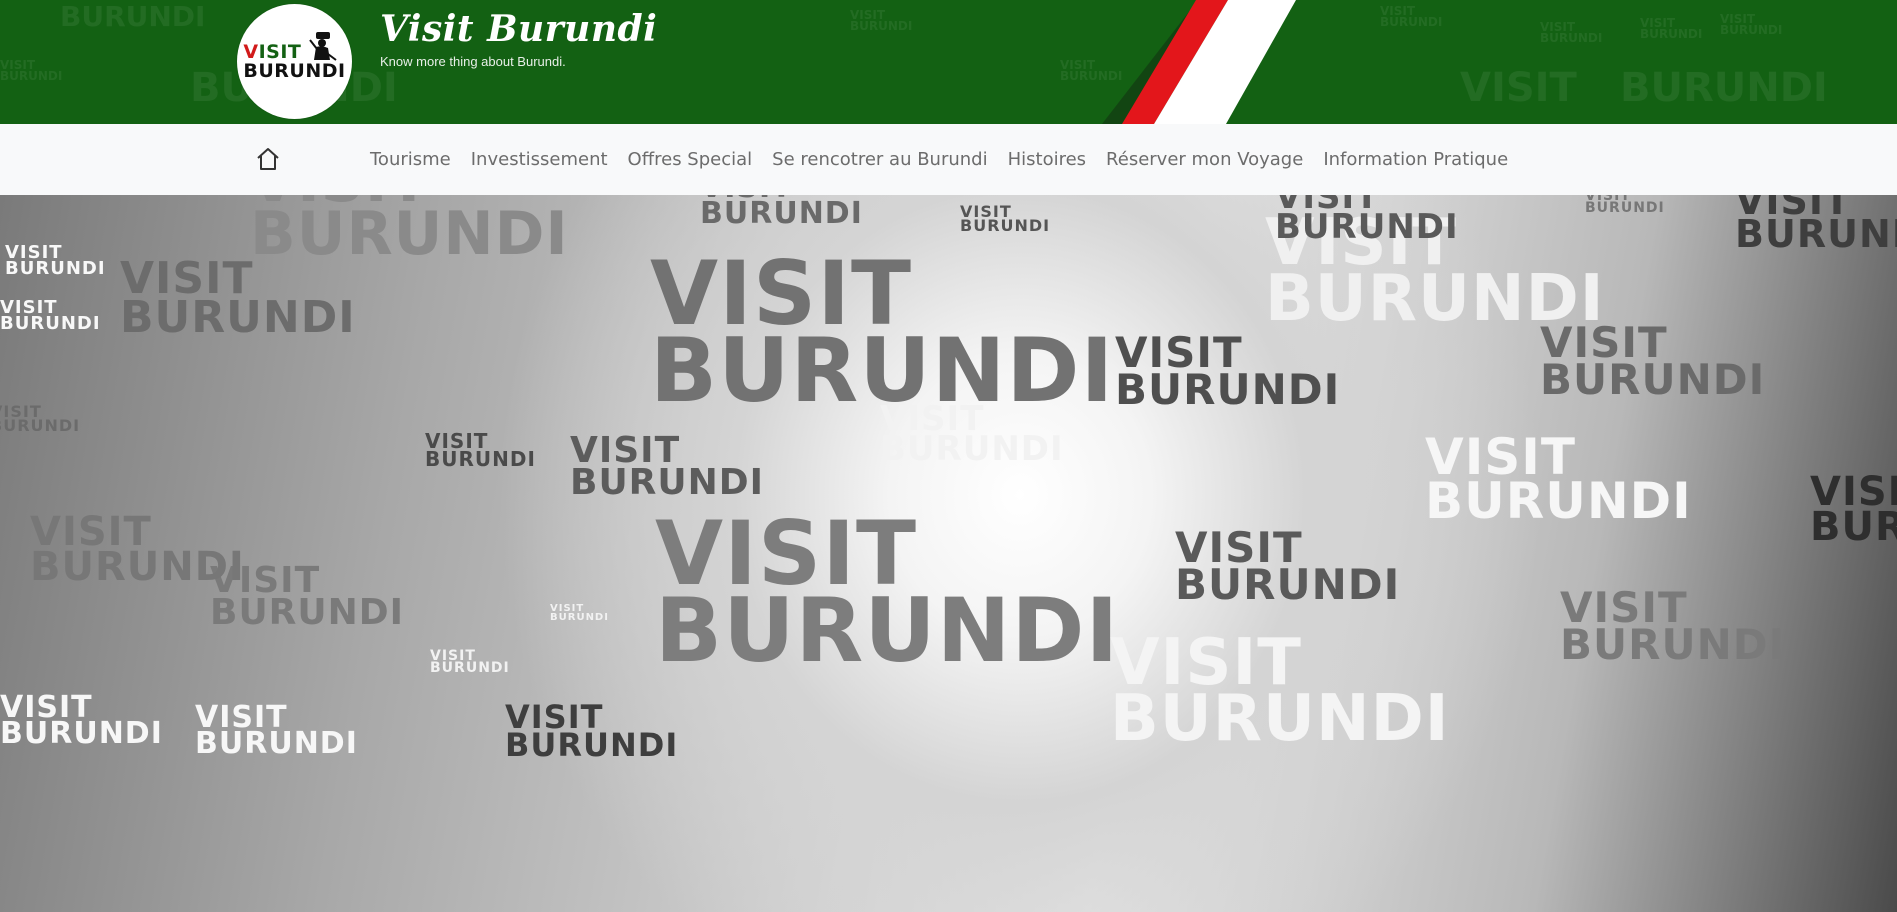  I want to click on site-logo: VISIT BURUNDI, so click(294, 61).